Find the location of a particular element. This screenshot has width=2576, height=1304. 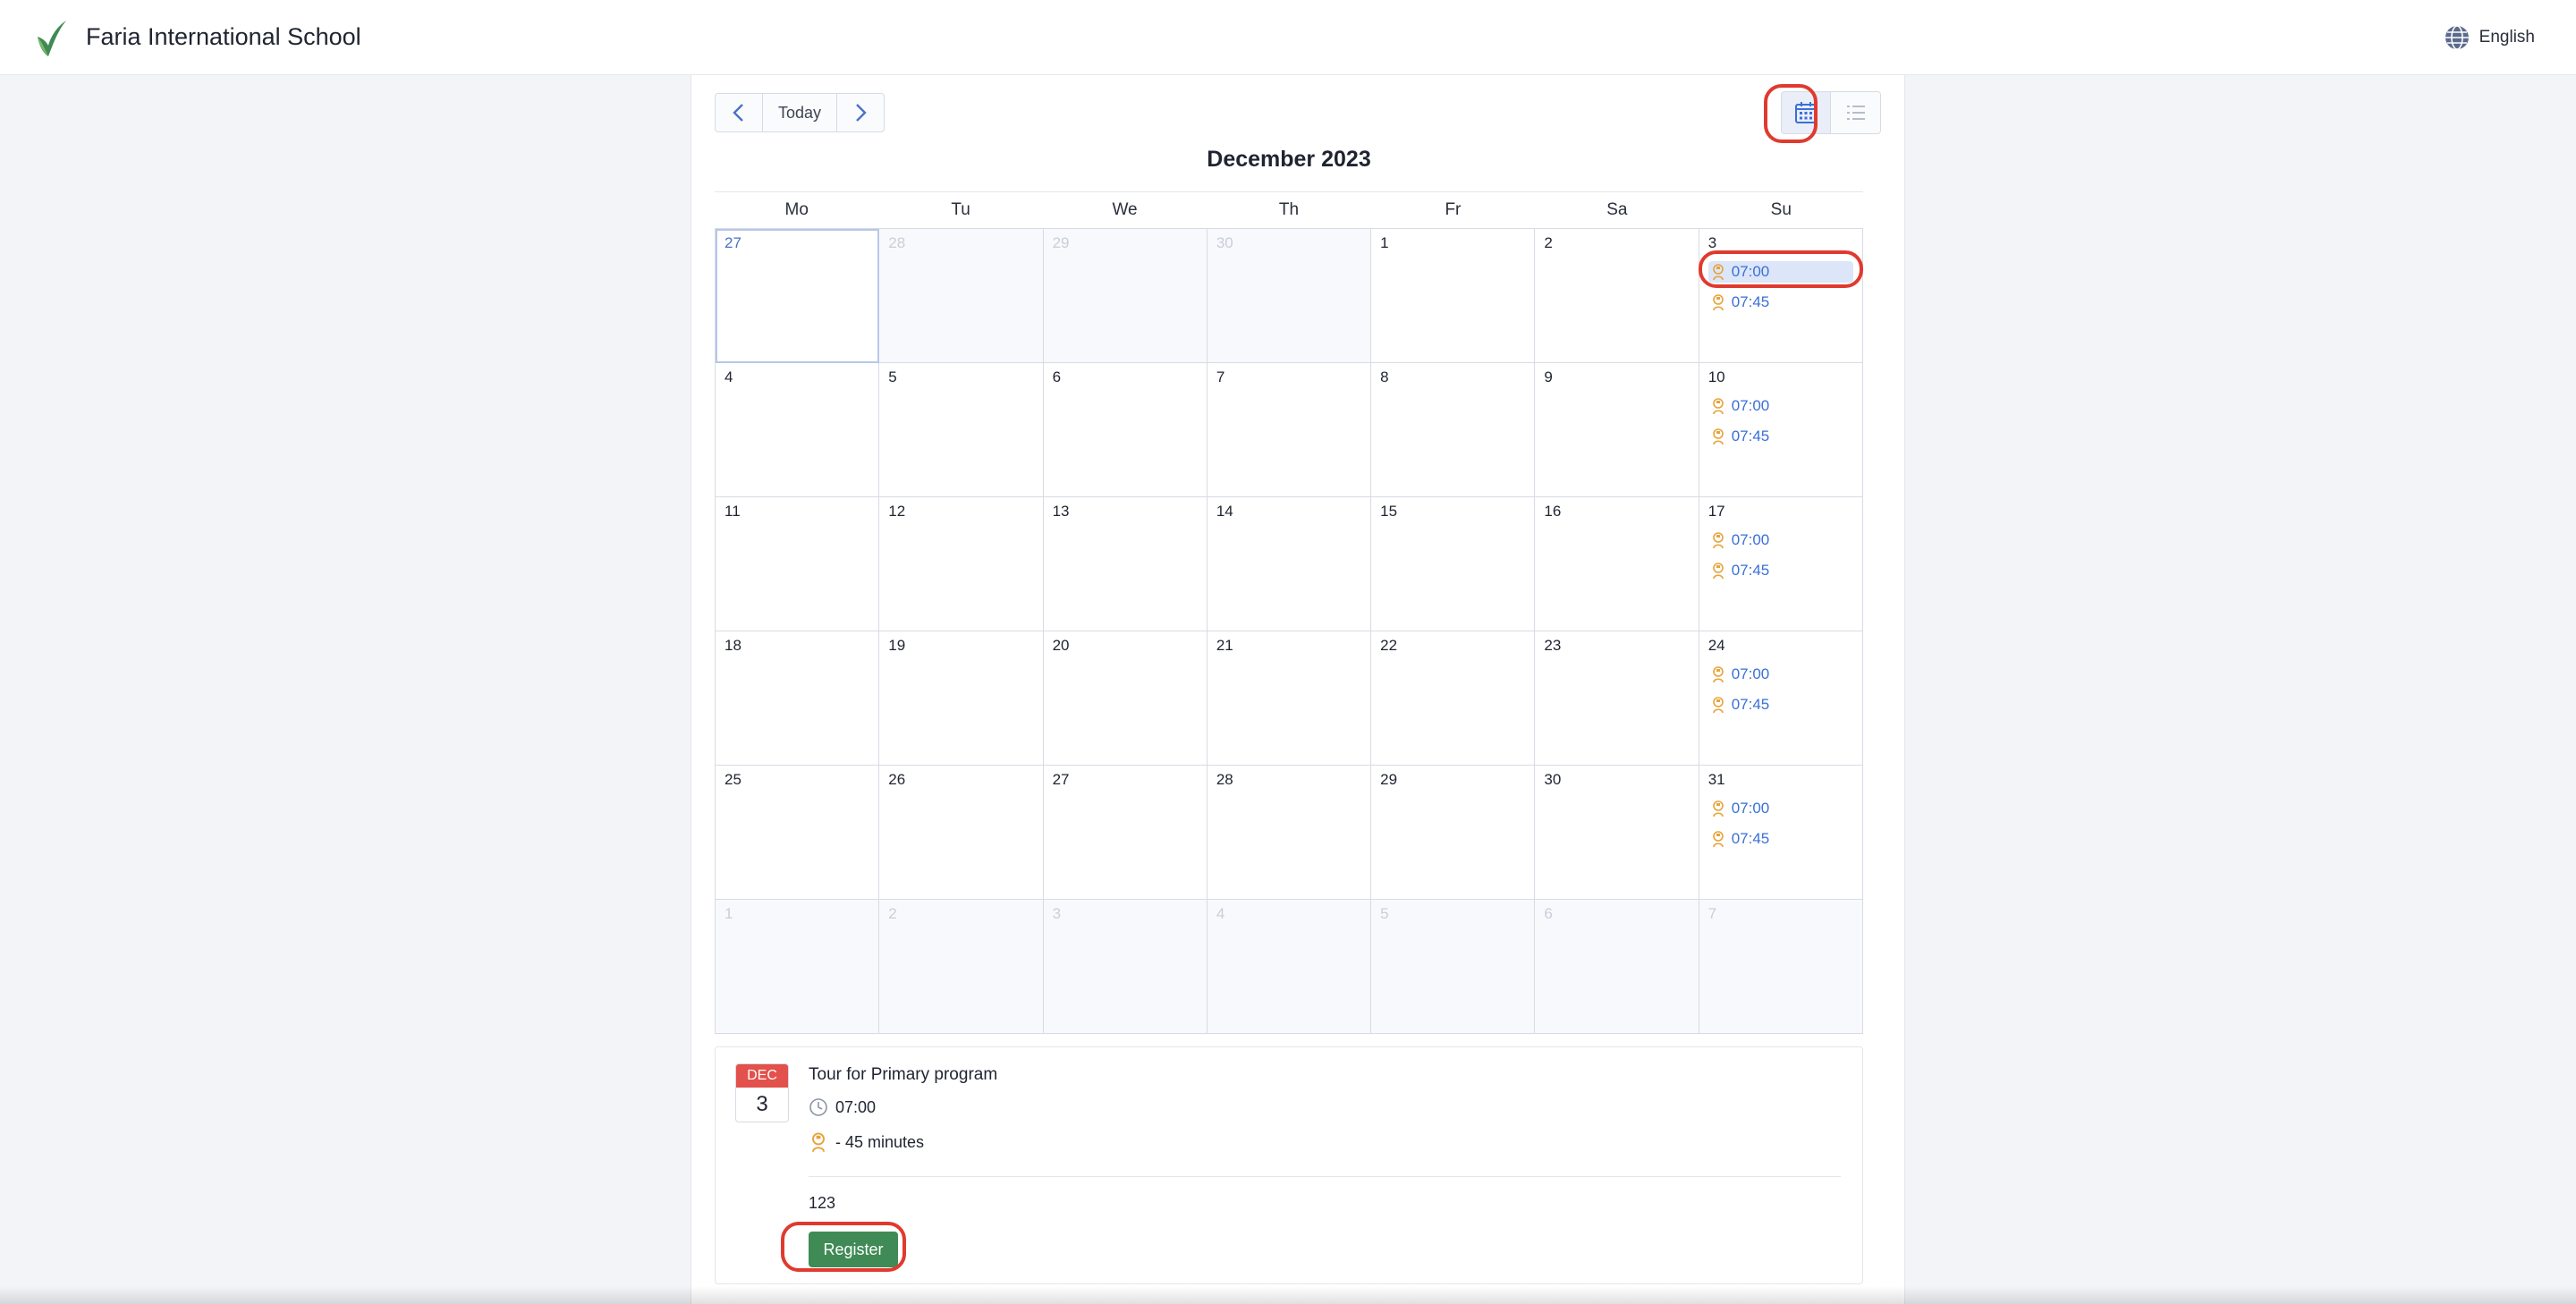

day-cell: 21 is located at coordinates (1289, 699).